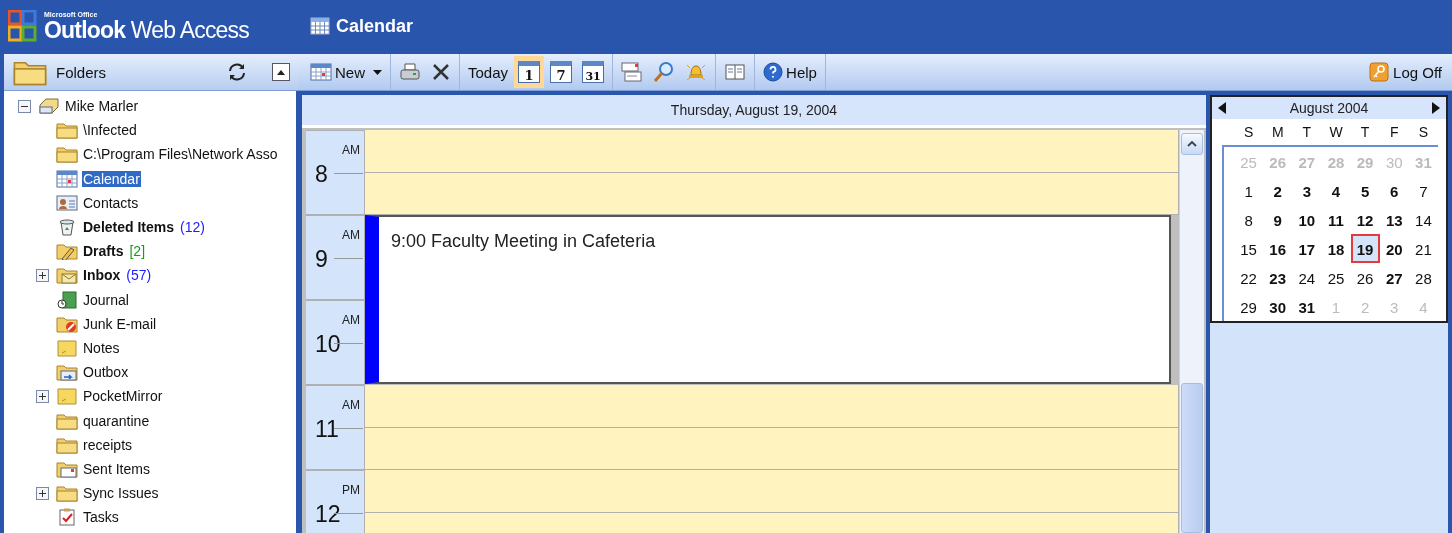 The image size is (1452, 533). Describe the element at coordinates (82, 72) in the screenshot. I see `folders-title: Folders` at that location.